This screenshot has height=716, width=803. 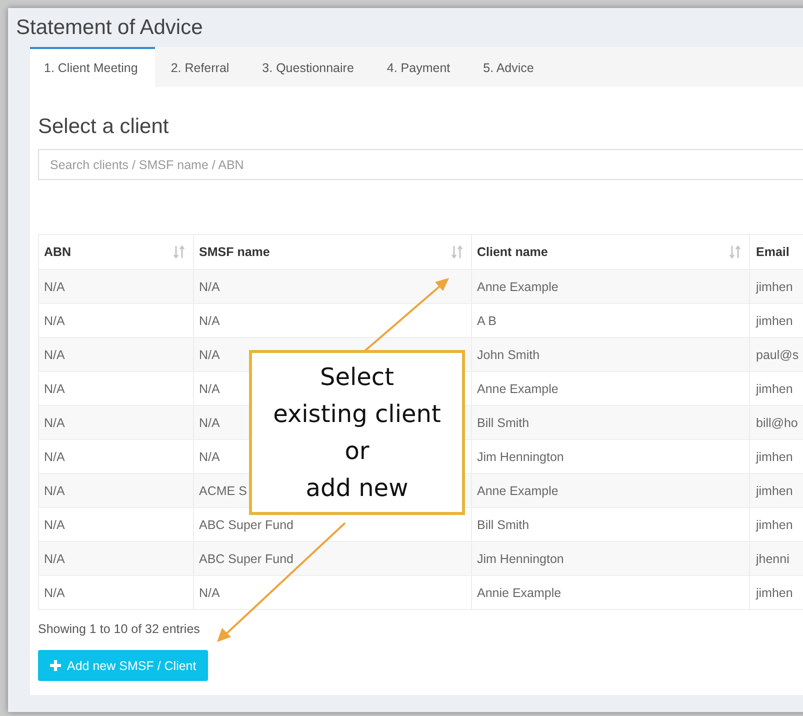 What do you see at coordinates (116, 252) in the screenshot?
I see `column-header: ABN` at bounding box center [116, 252].